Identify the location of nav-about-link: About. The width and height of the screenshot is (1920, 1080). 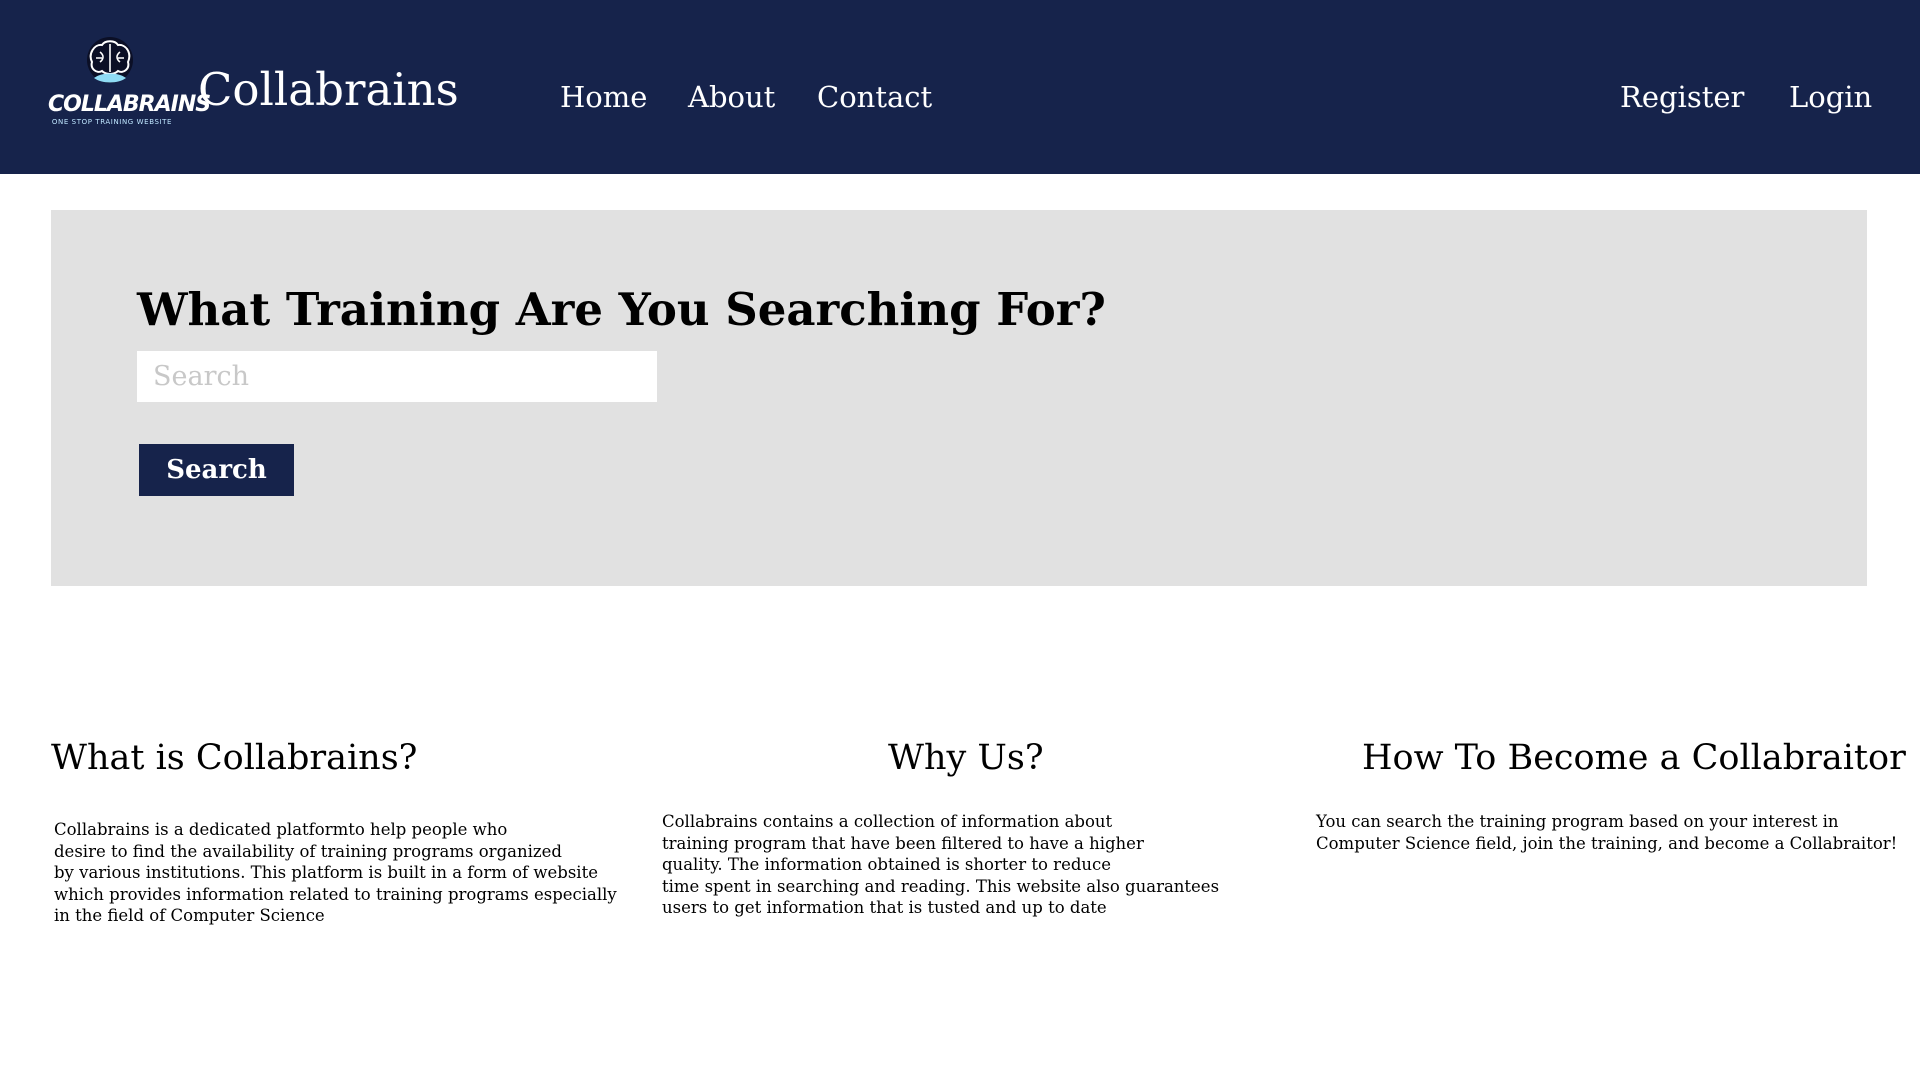
(731, 97).